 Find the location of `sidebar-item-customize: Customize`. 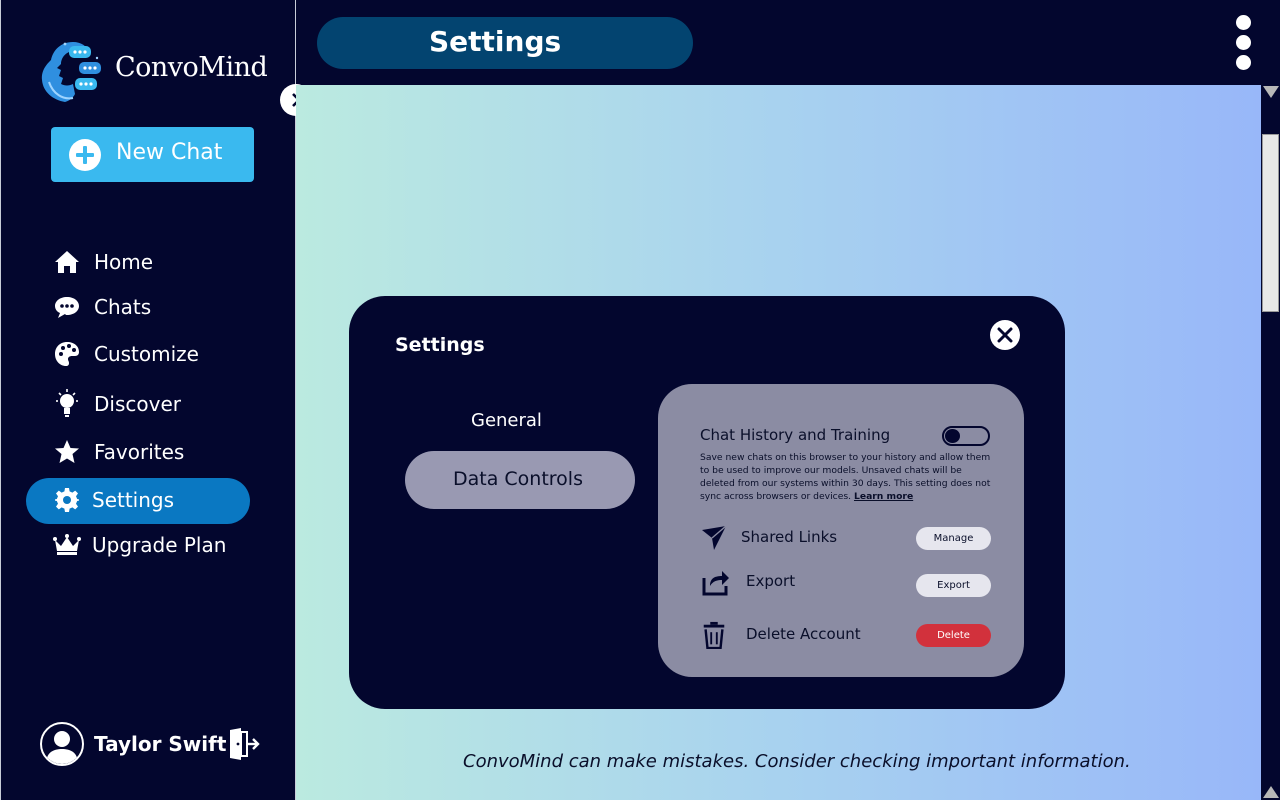

sidebar-item-customize: Customize is located at coordinates (126, 354).